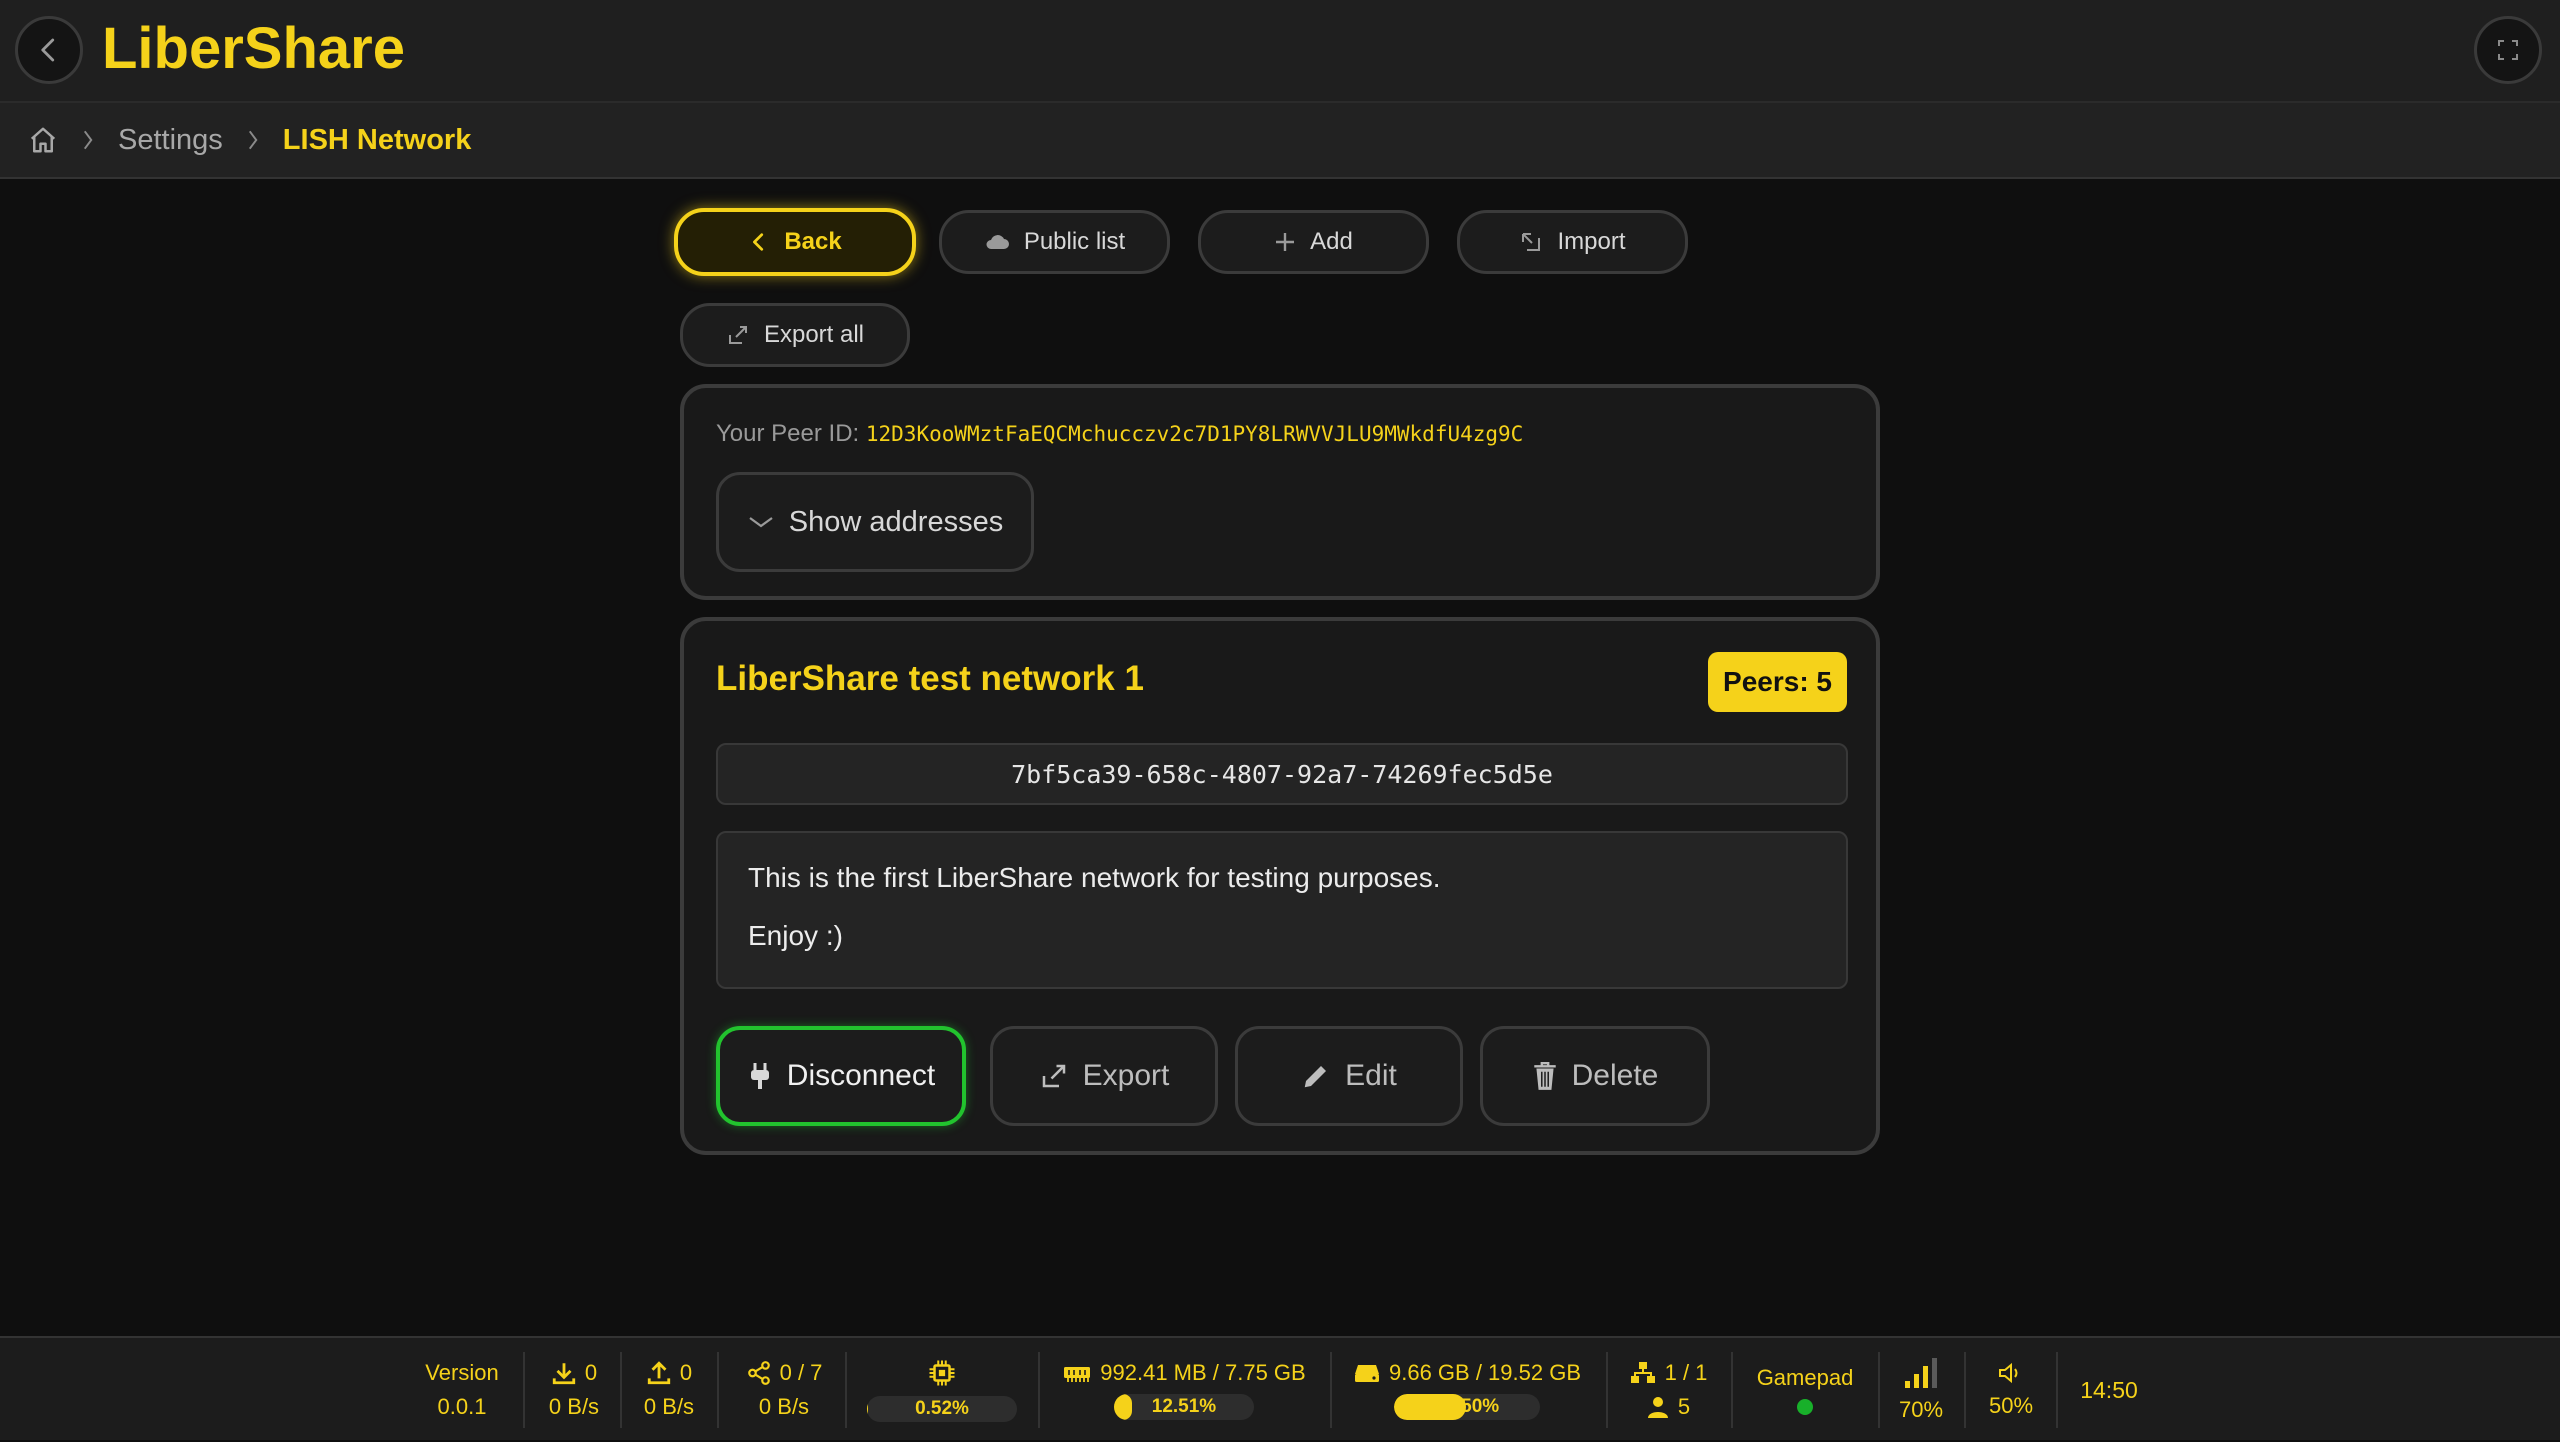  What do you see at coordinates (43, 140) in the screenshot?
I see `home-icon` at bounding box center [43, 140].